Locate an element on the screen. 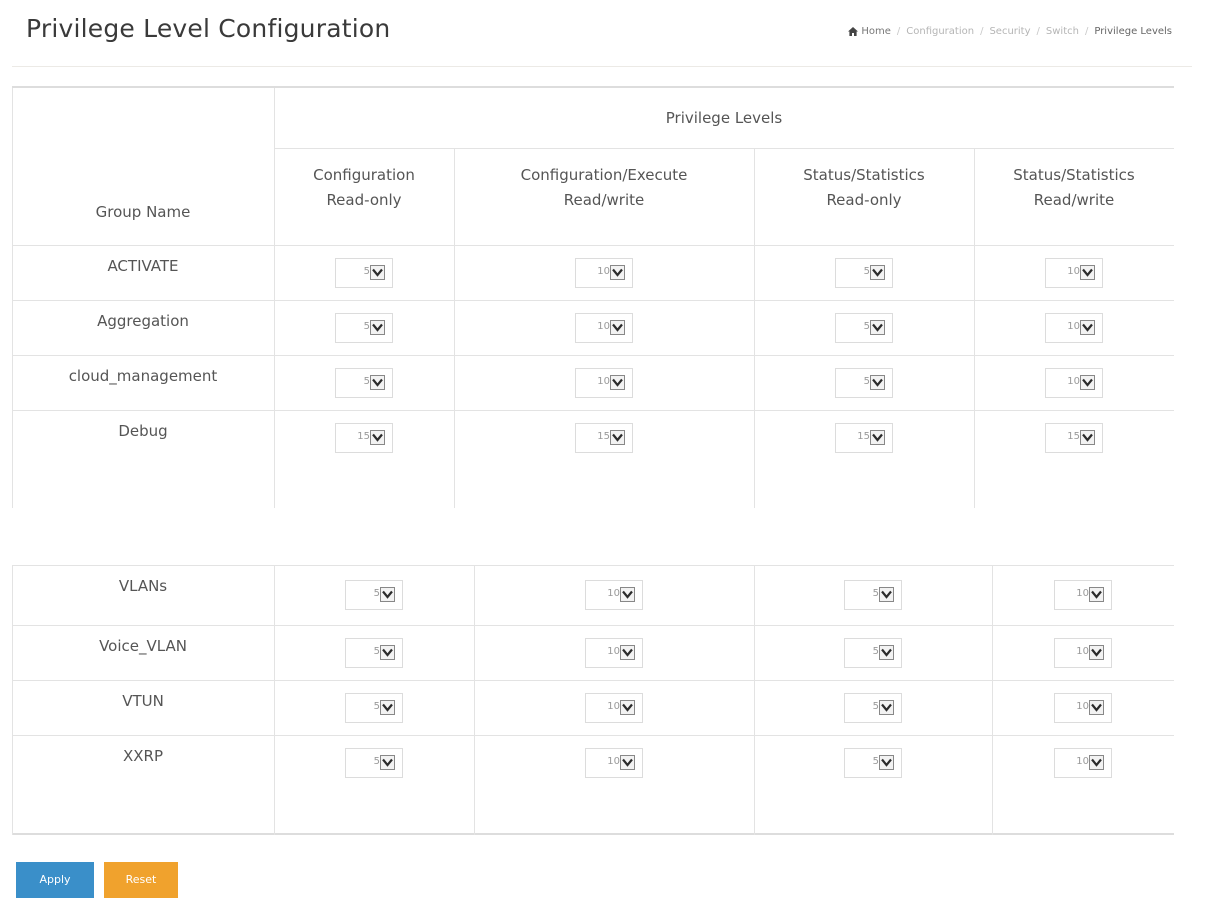 The image size is (1206, 900). column-header-line1: Status/Statistics is located at coordinates (864, 175).